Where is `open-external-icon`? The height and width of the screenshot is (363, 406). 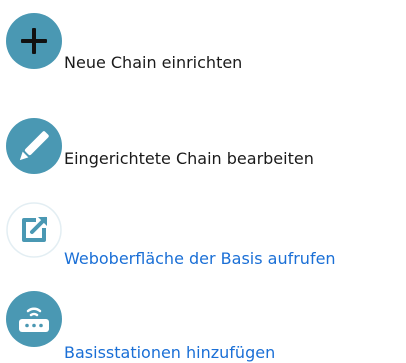
open-external-icon is located at coordinates (34, 230).